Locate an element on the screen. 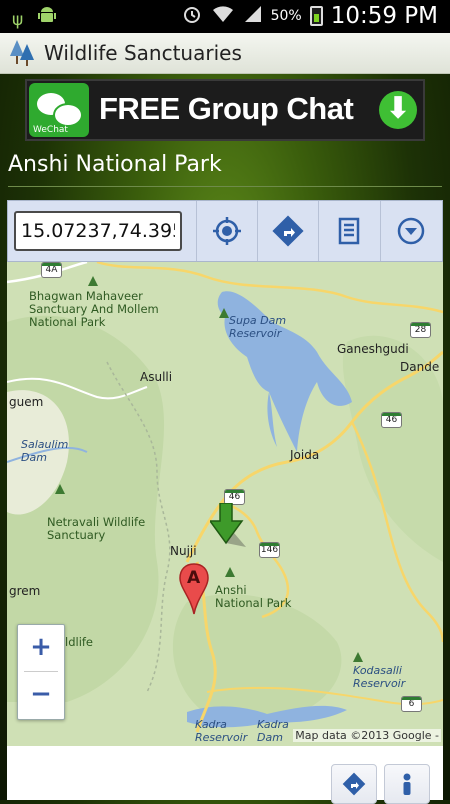 This screenshot has height=804, width=450. signal-icon is located at coordinates (253, 16).